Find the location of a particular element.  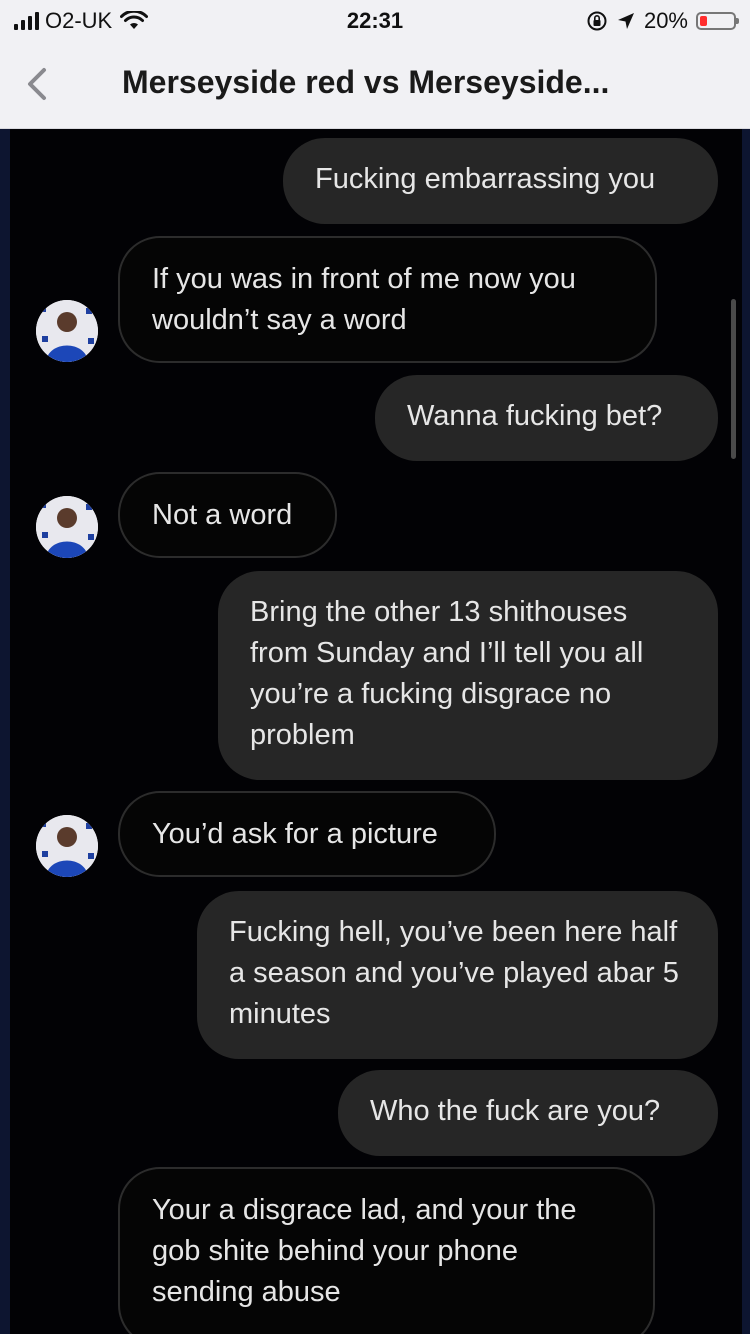

location-icon is located at coordinates (625, 21).